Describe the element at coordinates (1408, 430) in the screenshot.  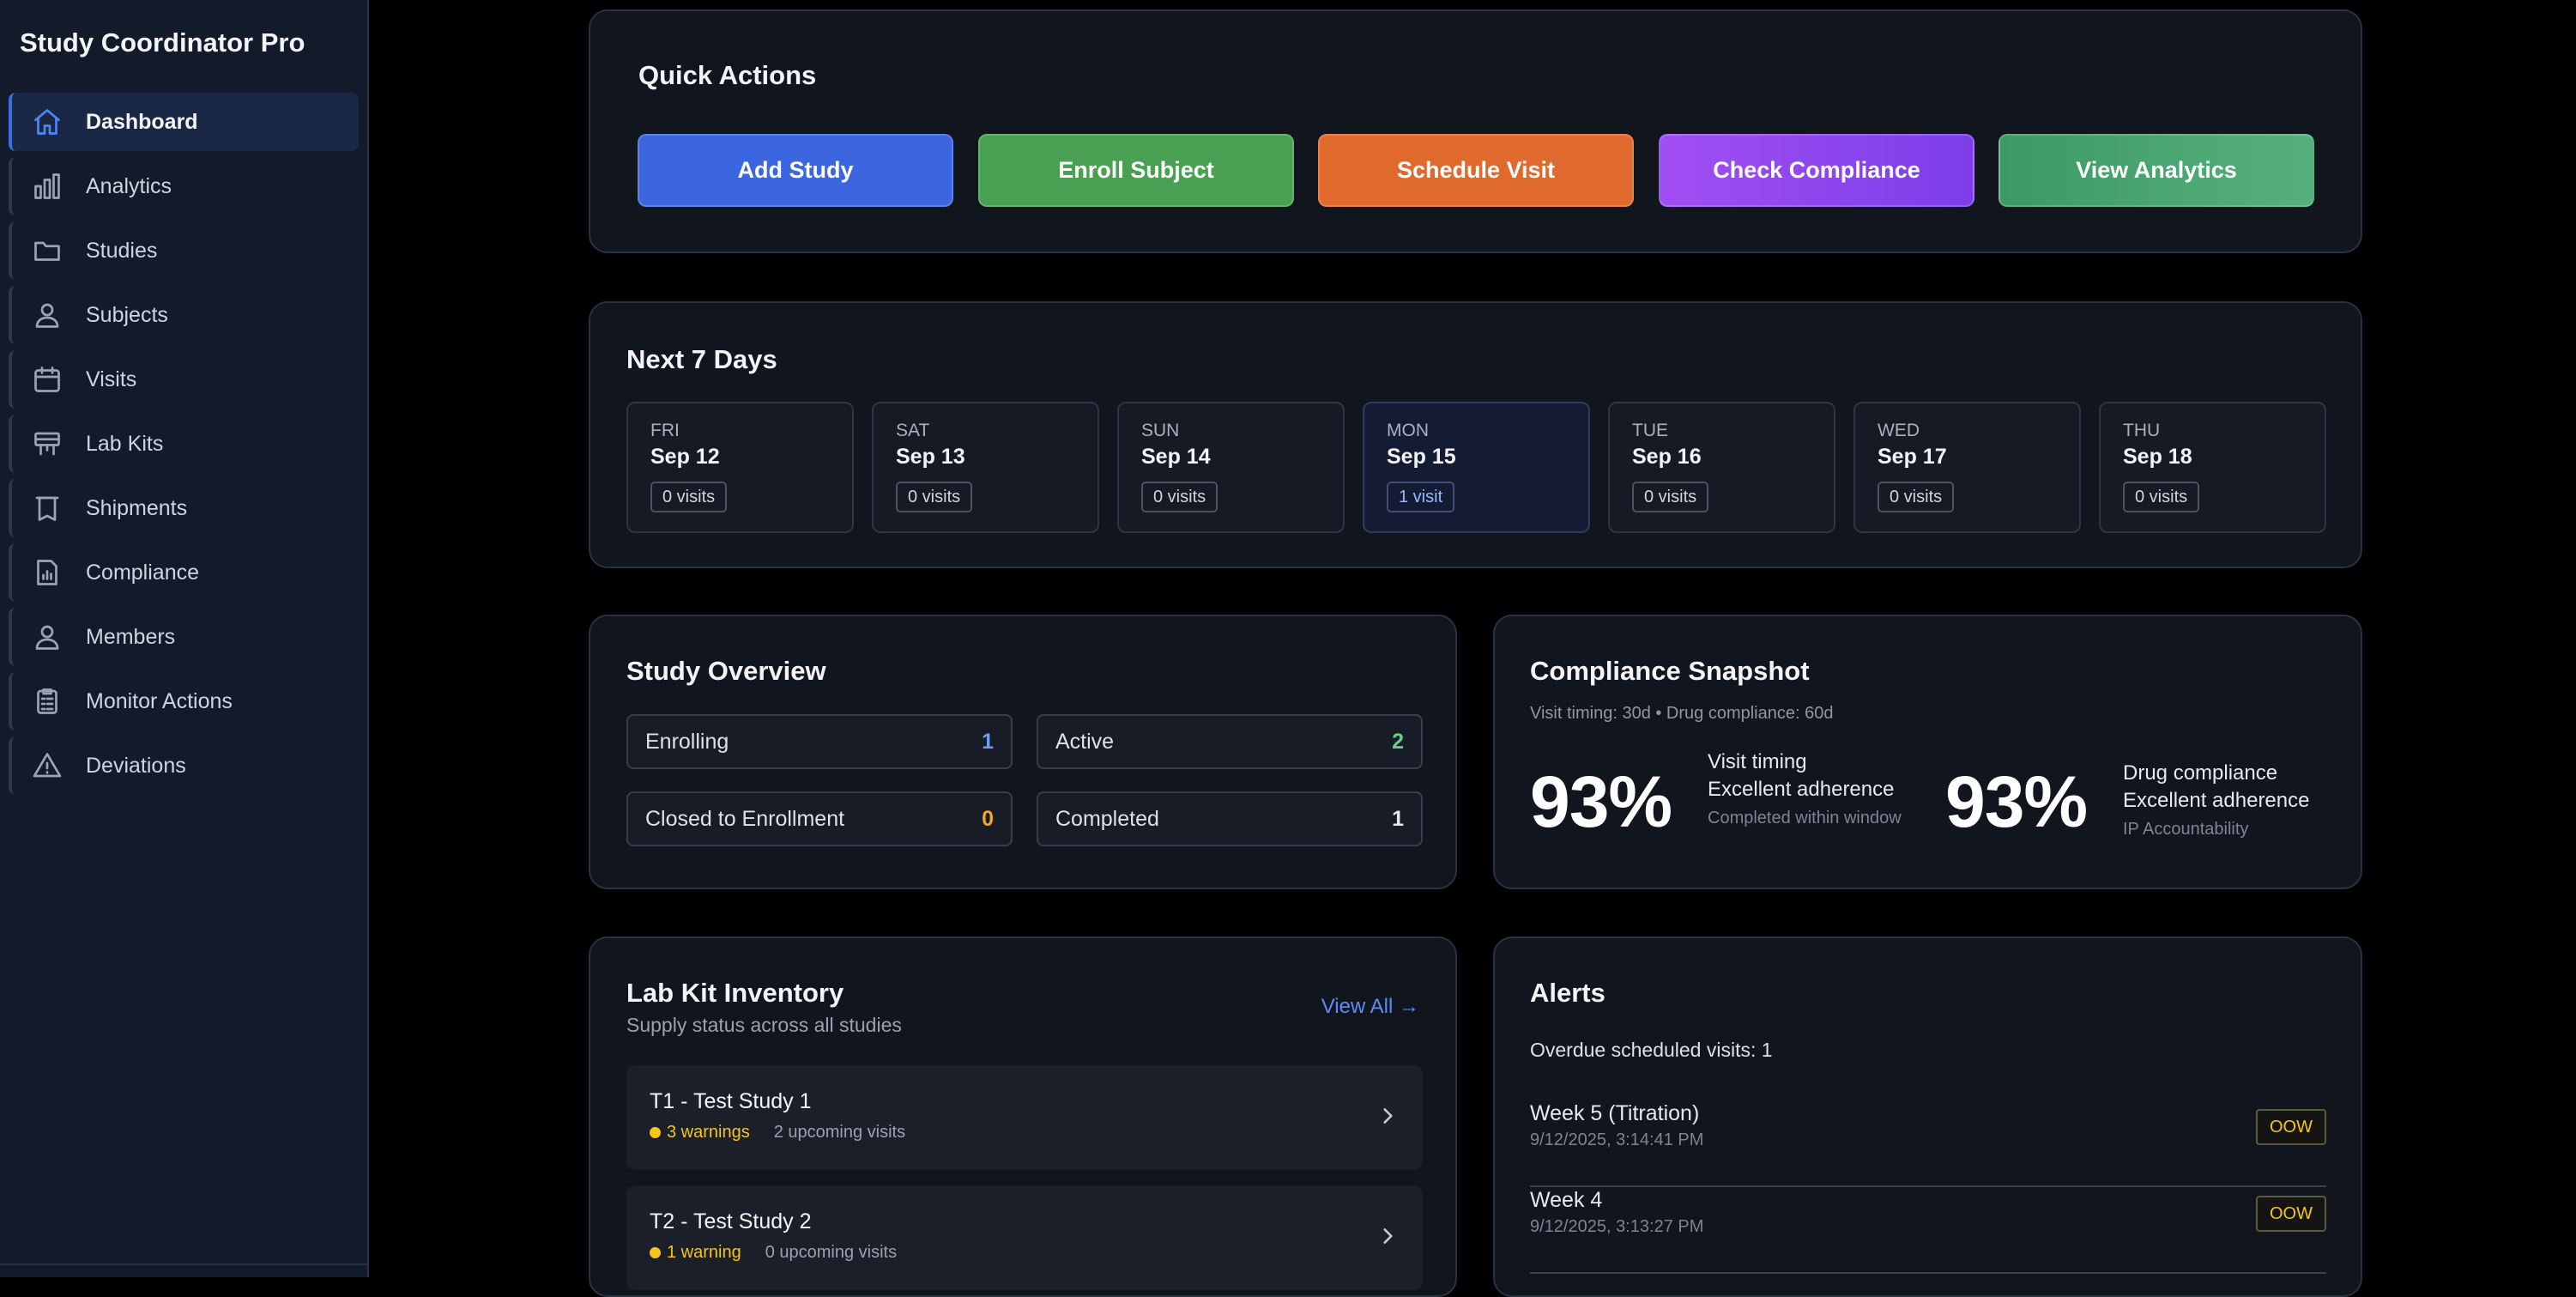
I see `day-of-week: MON` at that location.